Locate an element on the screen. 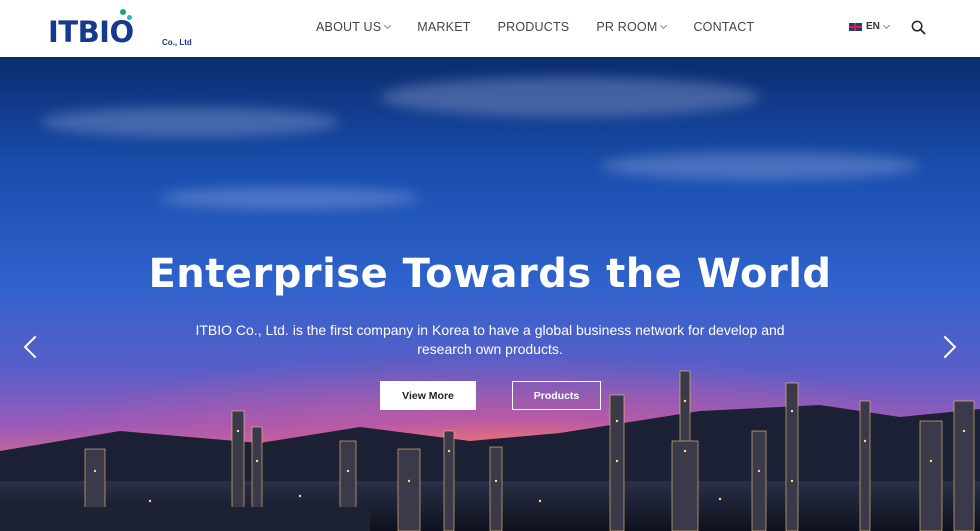 This screenshot has height=531, width=980. hero-title: Enterprise Towards the World is located at coordinates (490, 274).